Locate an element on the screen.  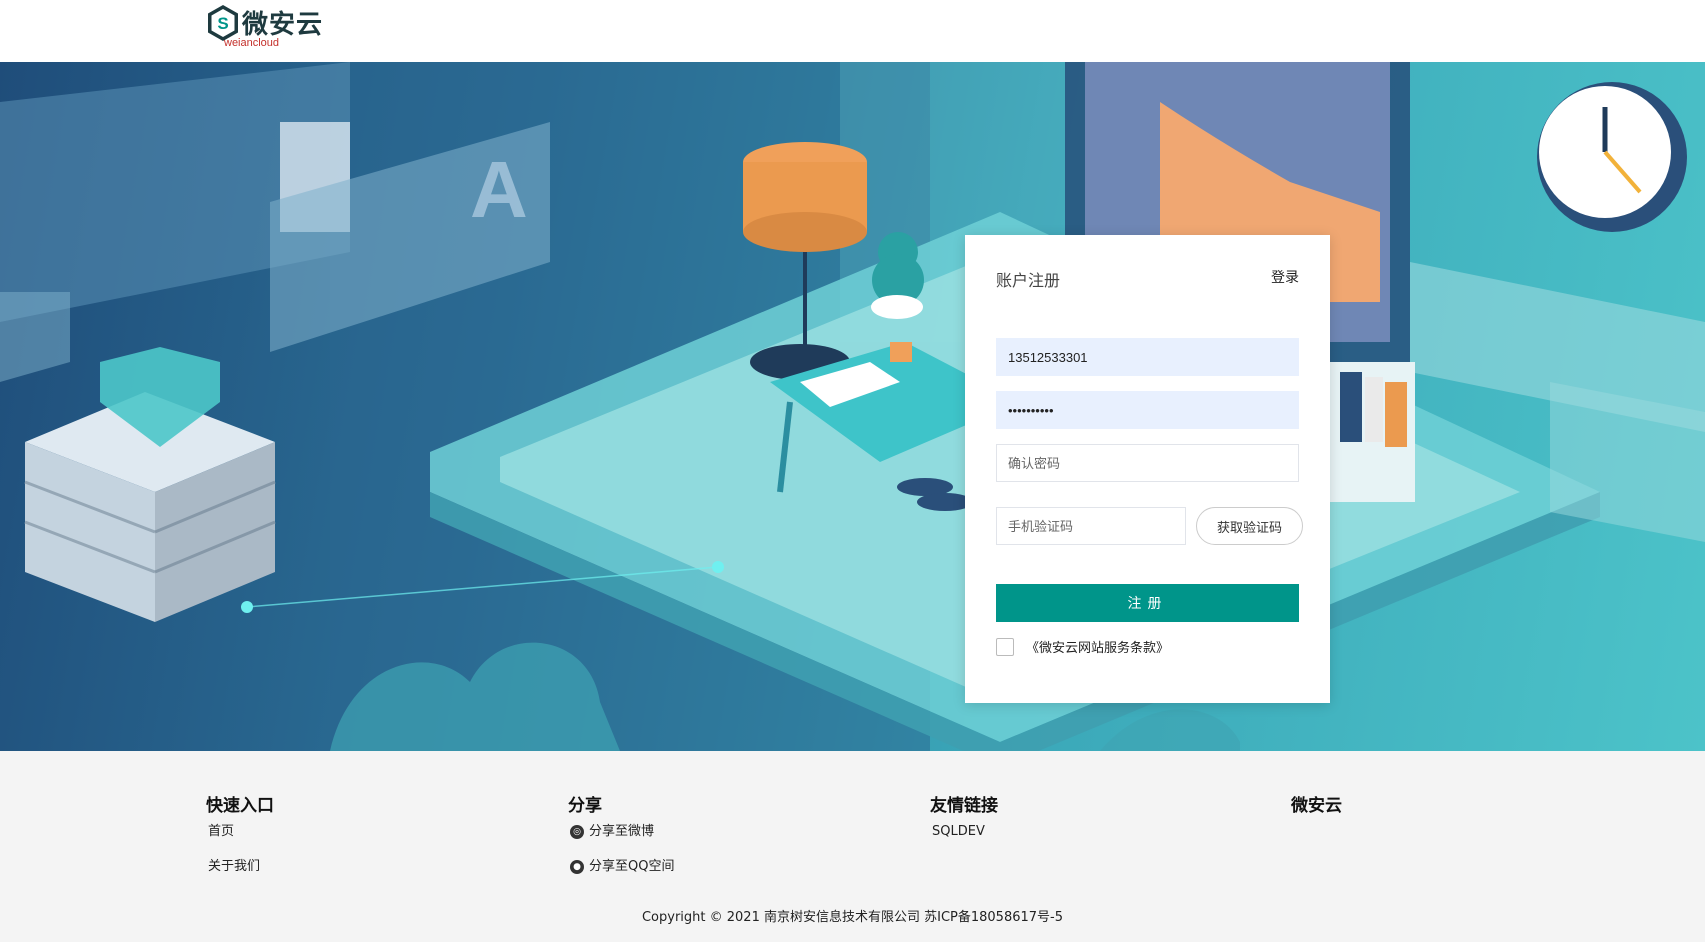
footer-quick-links: 快速入口 首页 关于我们 is located at coordinates (240, 842).